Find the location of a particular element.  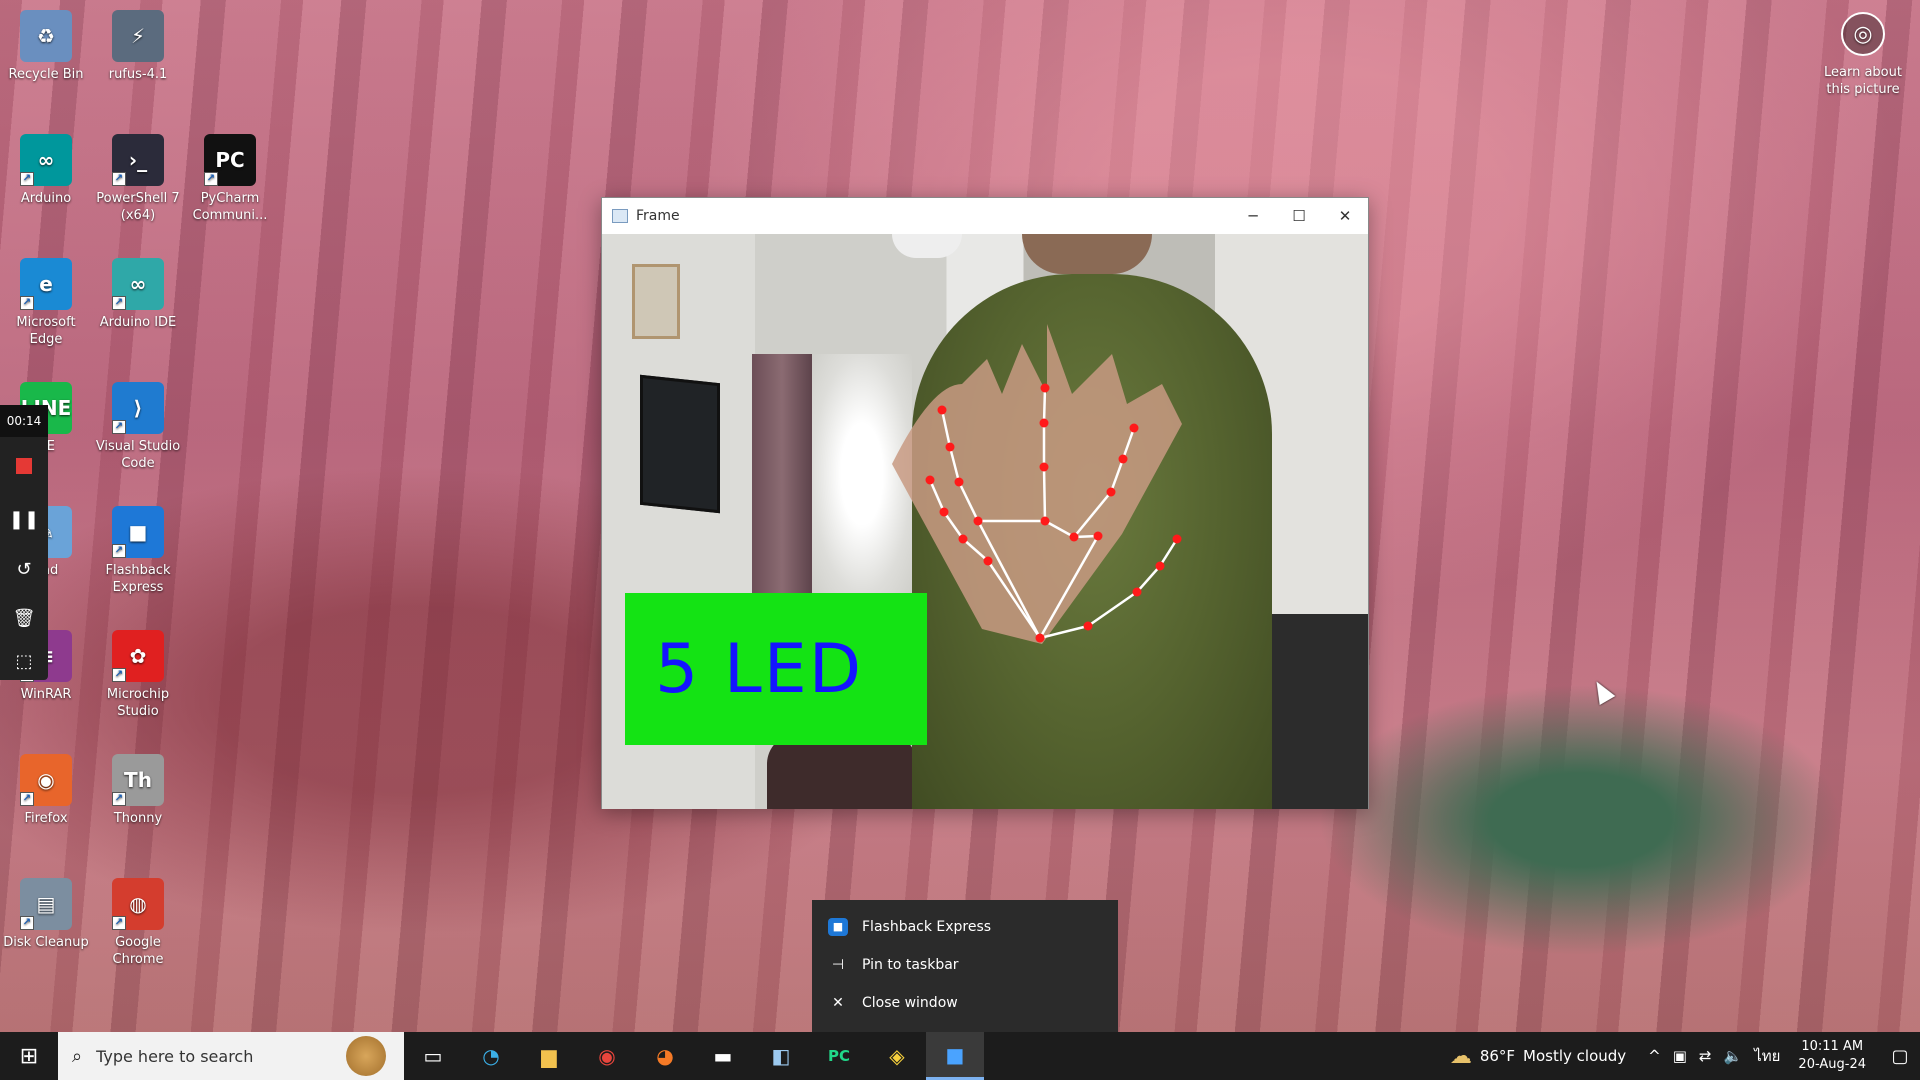

pause-recording-button: ❚❚ is located at coordinates (24, 519).